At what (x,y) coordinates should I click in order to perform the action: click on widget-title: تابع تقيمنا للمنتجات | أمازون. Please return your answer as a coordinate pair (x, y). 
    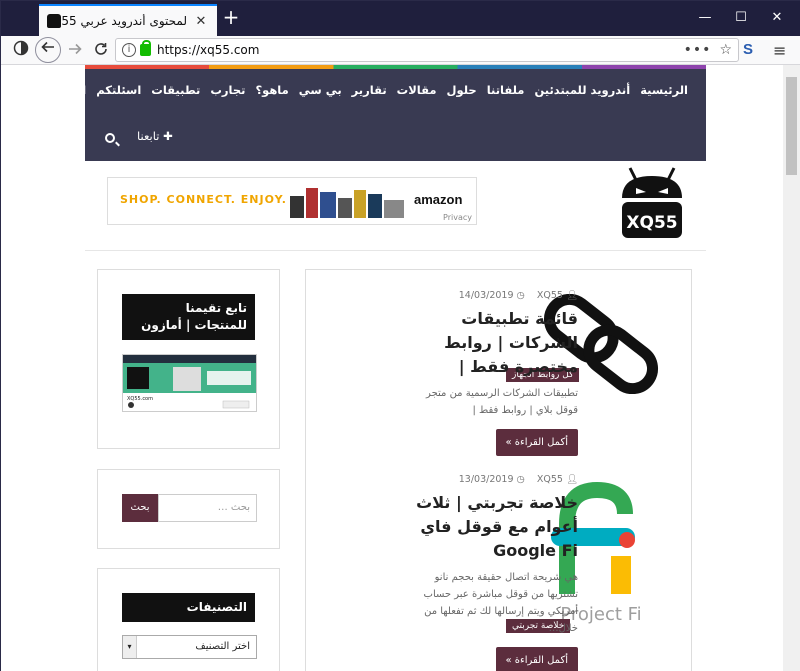
    Looking at the image, I should click on (188, 317).